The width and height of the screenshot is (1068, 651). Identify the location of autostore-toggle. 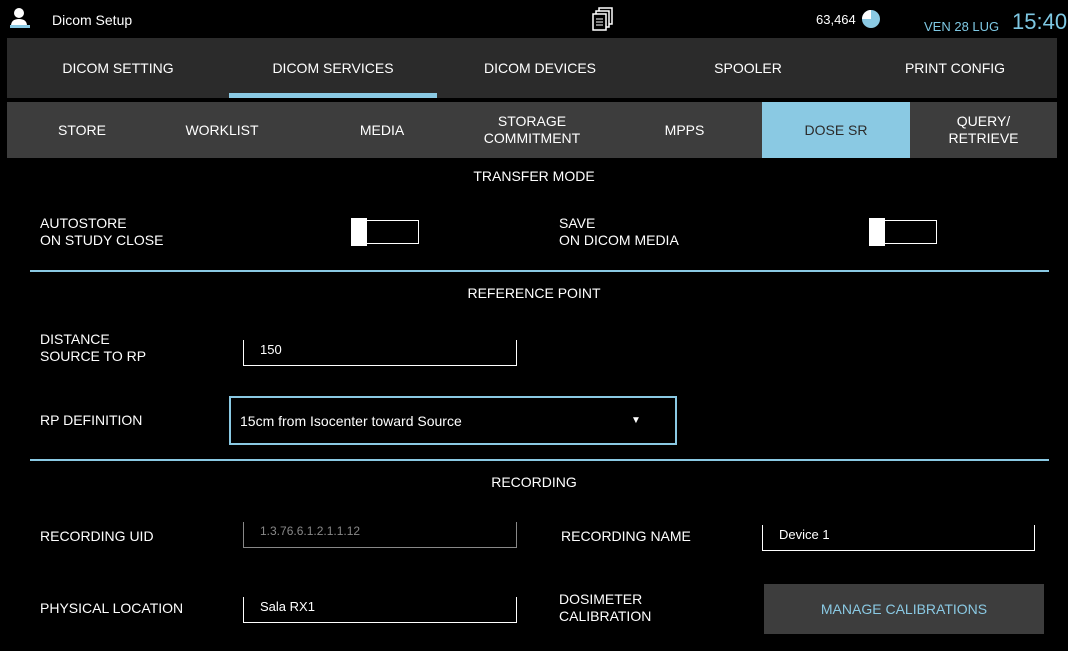
(385, 232).